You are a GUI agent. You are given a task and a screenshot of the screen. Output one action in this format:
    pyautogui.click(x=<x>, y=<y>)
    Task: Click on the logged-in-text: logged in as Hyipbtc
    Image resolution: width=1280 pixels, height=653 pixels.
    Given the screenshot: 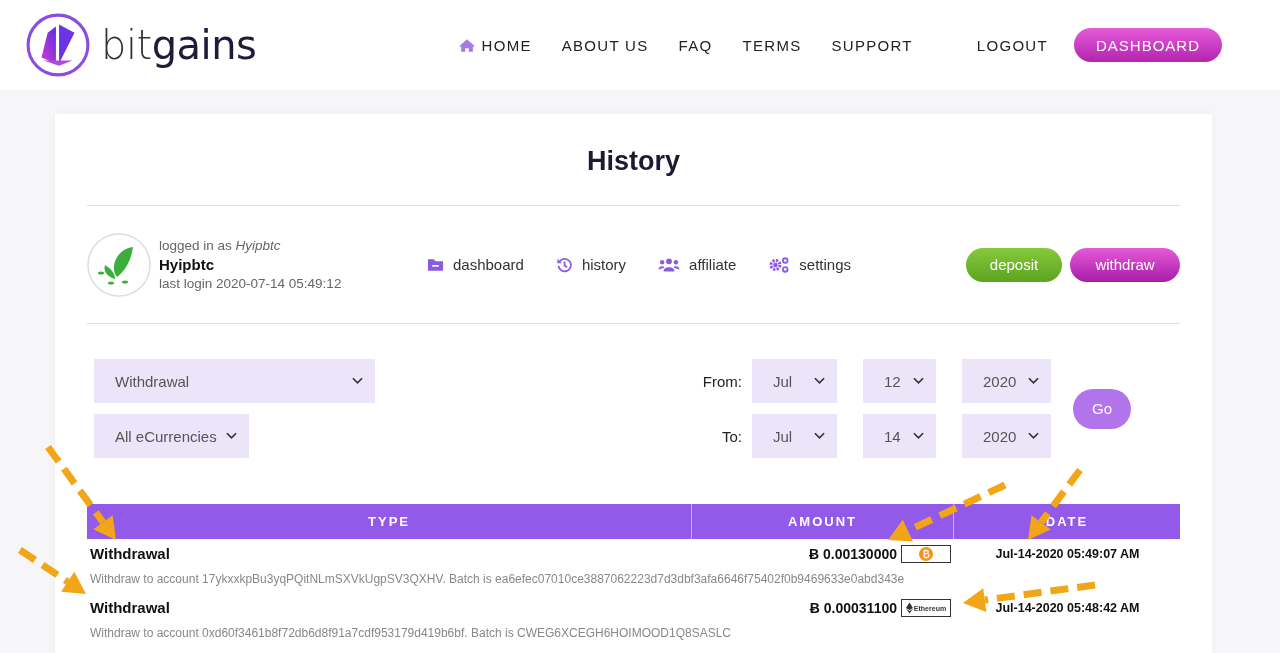 What is the action you would take?
    pyautogui.click(x=220, y=246)
    